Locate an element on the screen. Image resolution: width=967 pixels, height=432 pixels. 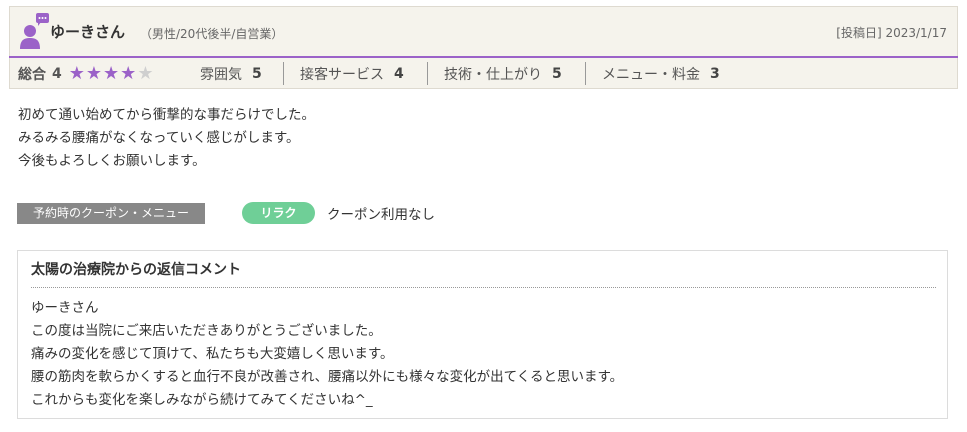
review-line: みるみる腰痛がなくなっていく感じがします。 is located at coordinates (159, 138).